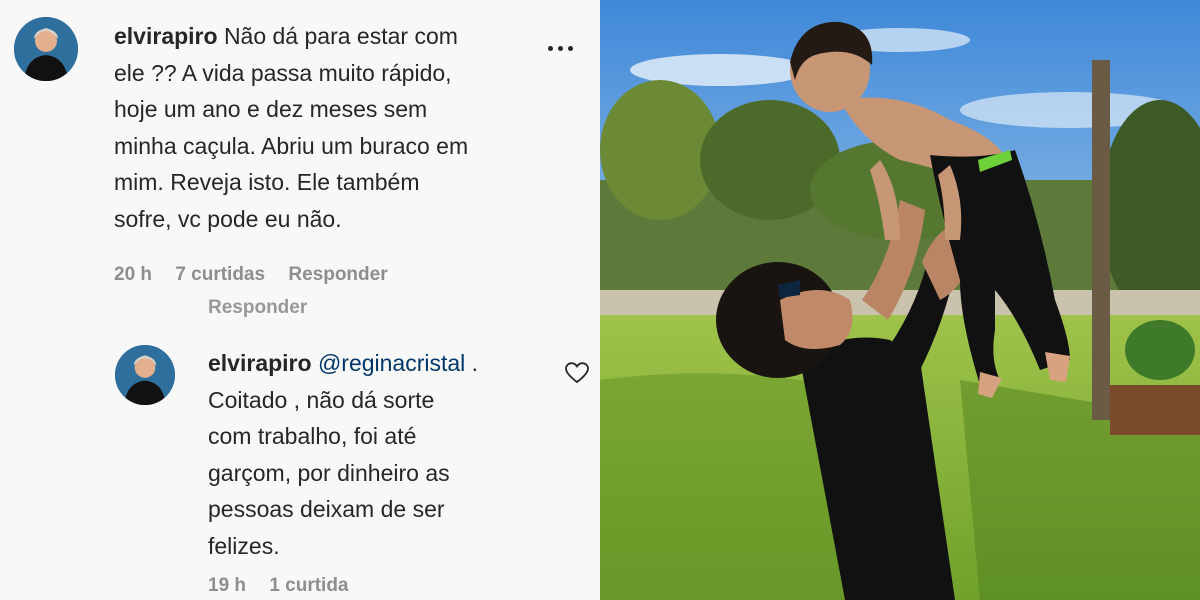 The width and height of the screenshot is (1200, 600). I want to click on comment-line: pessoas deixam de ser, so click(326, 509).